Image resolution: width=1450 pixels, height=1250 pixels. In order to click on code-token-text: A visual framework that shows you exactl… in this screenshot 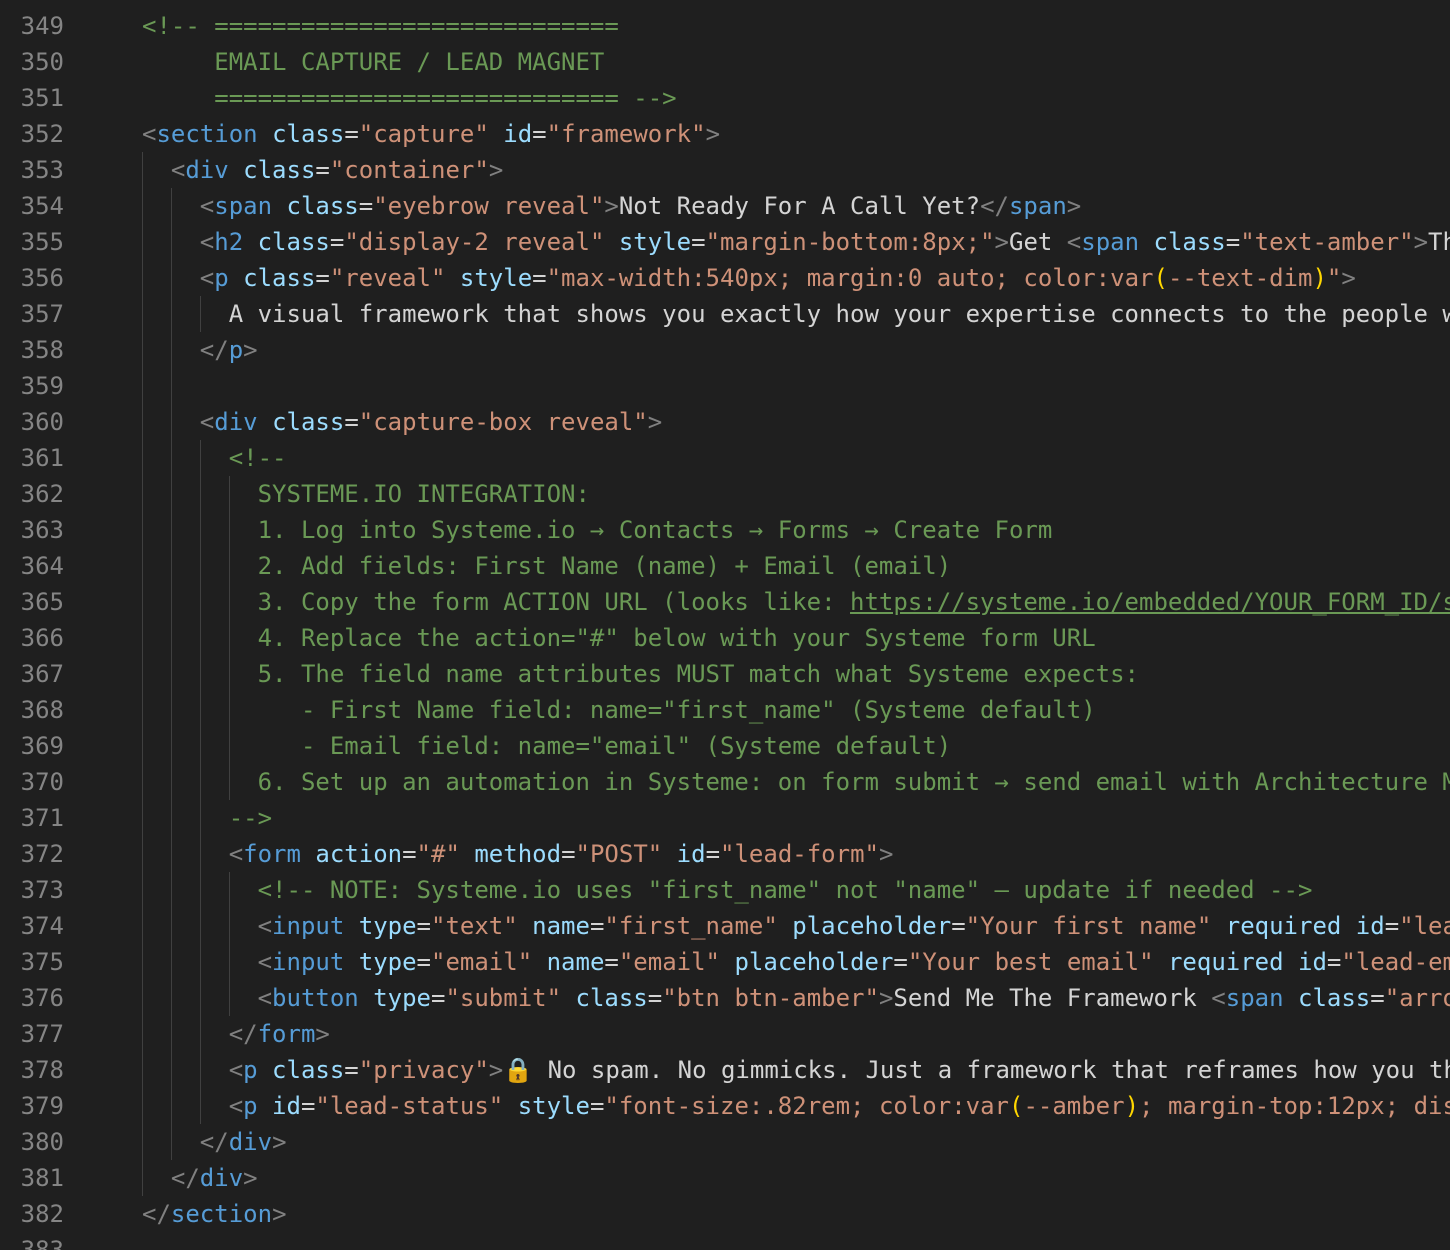, I will do `click(839, 314)`.